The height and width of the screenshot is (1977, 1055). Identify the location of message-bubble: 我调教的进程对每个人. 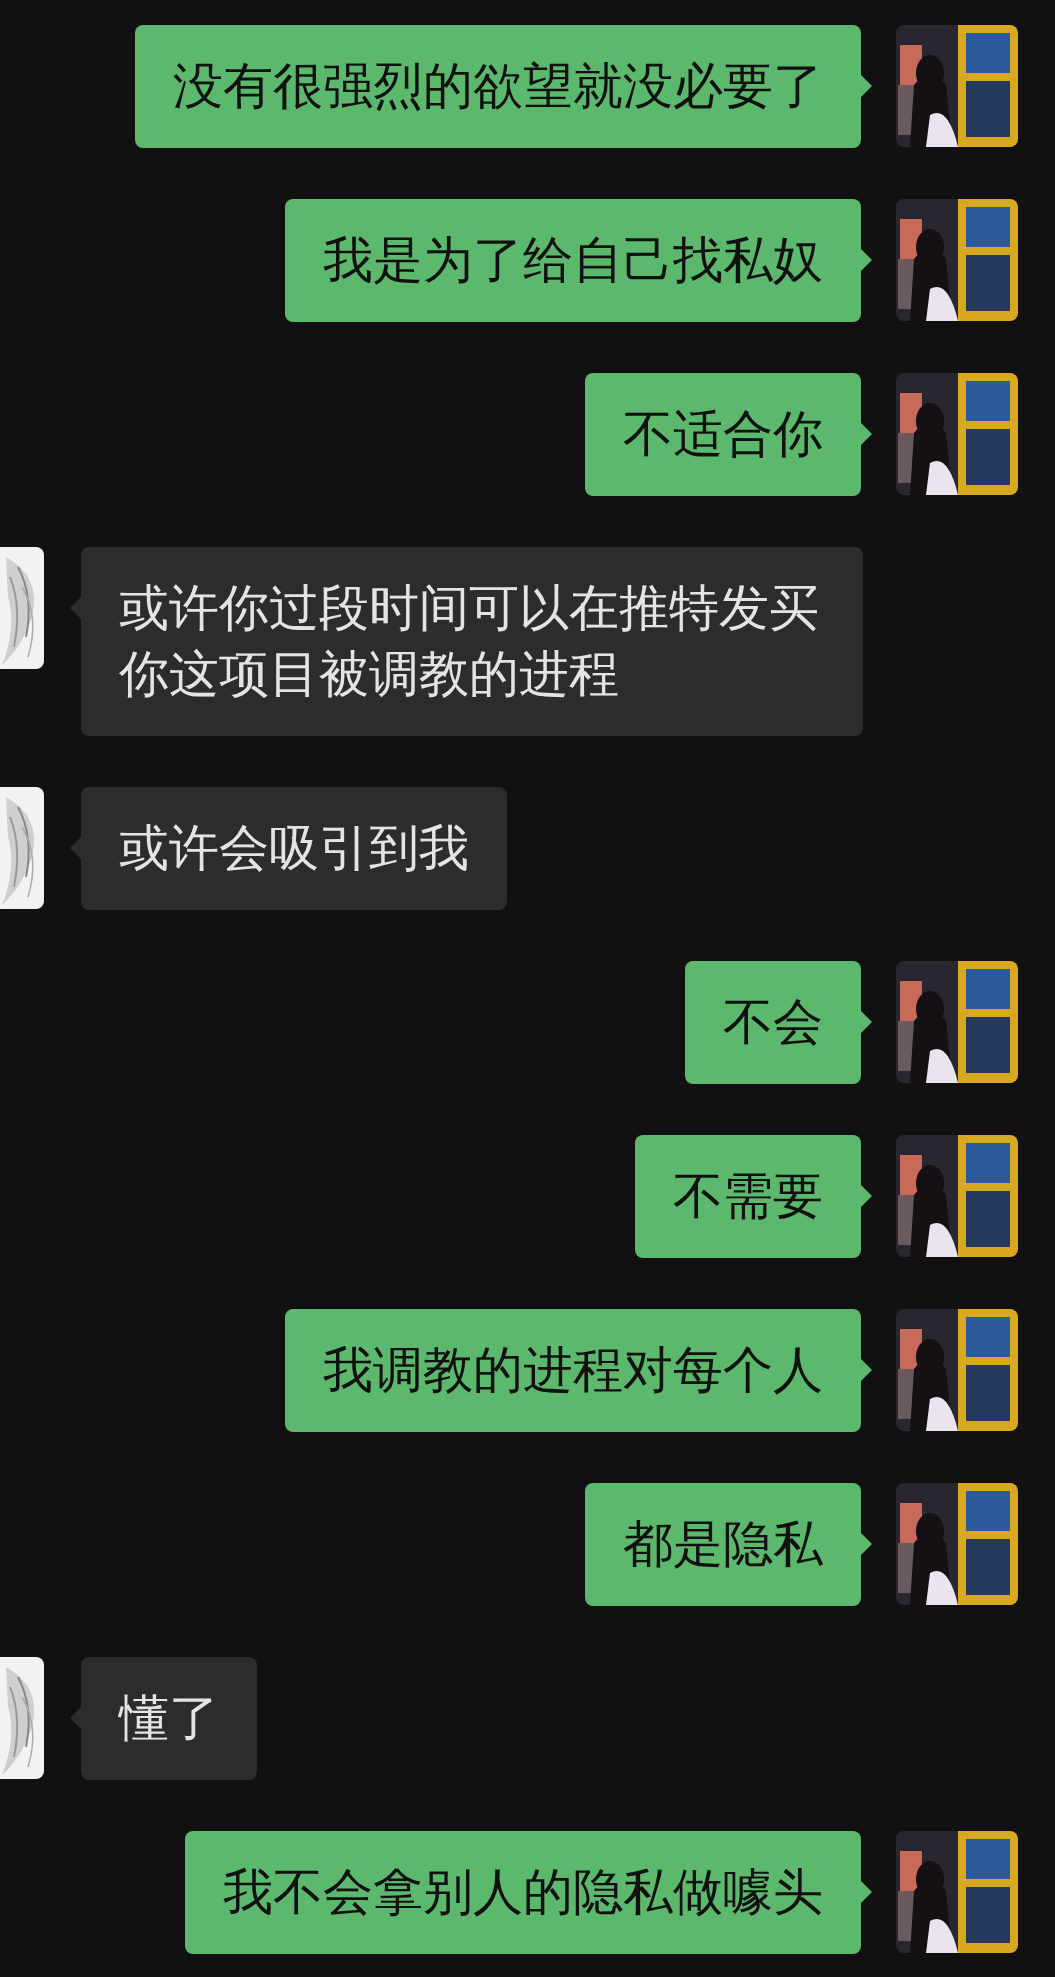
(573, 1370).